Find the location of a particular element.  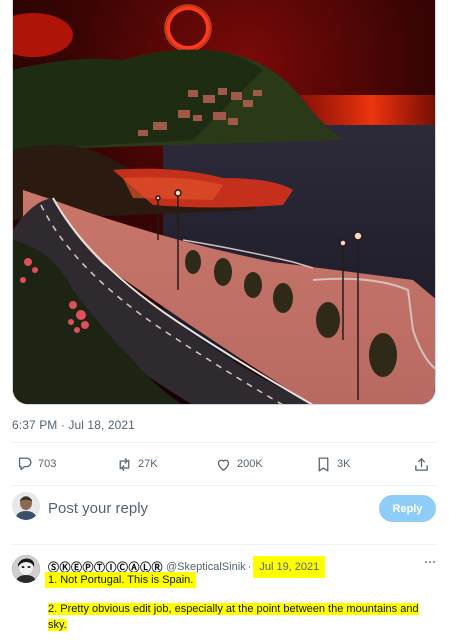

more-icon is located at coordinates (430, 562).